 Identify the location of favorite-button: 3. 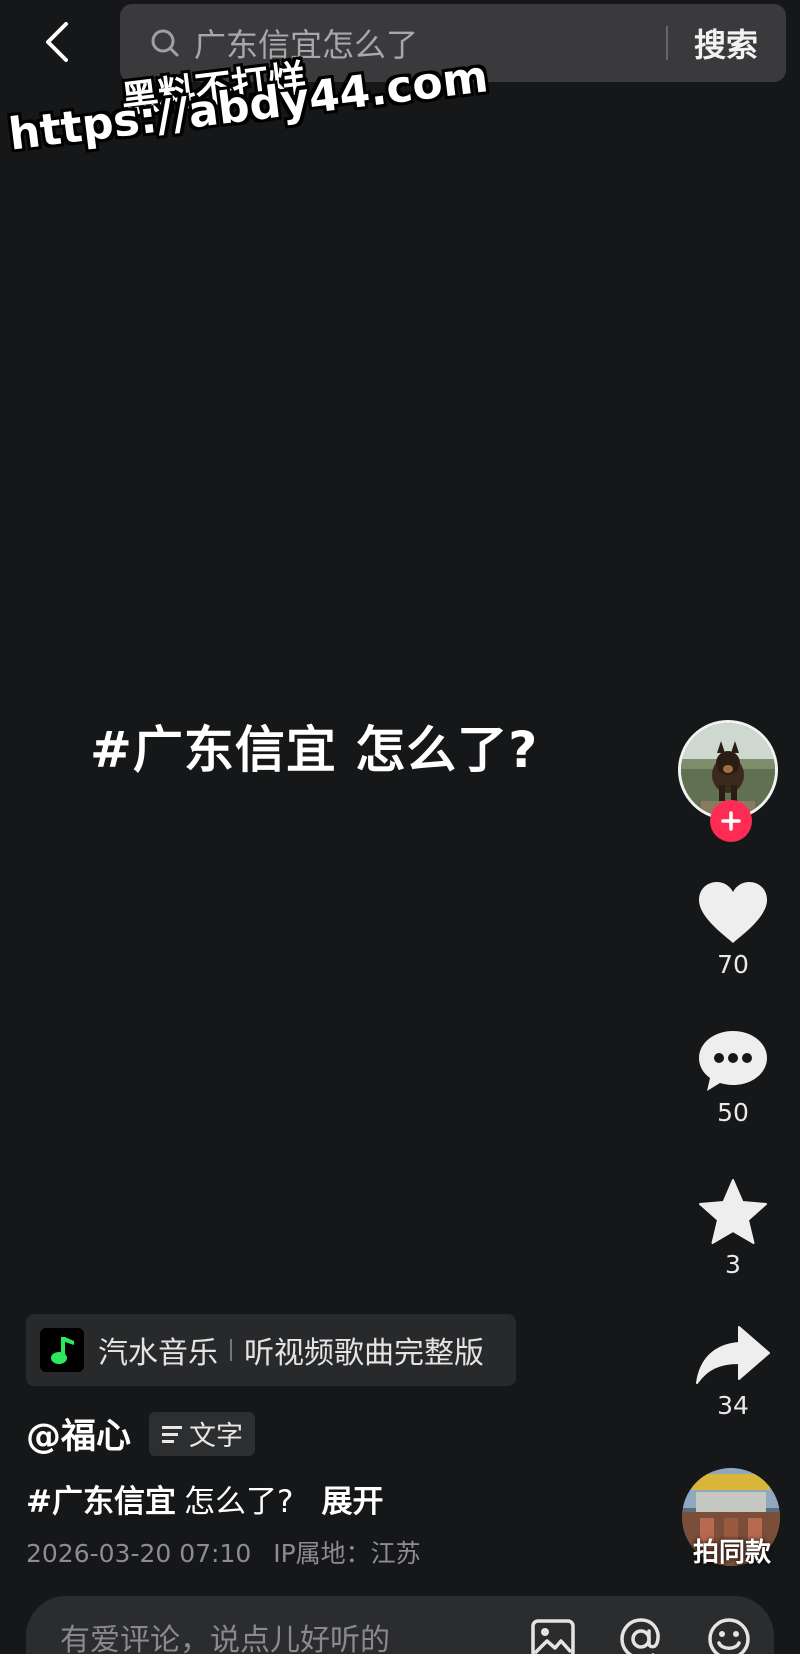
(733, 1228).